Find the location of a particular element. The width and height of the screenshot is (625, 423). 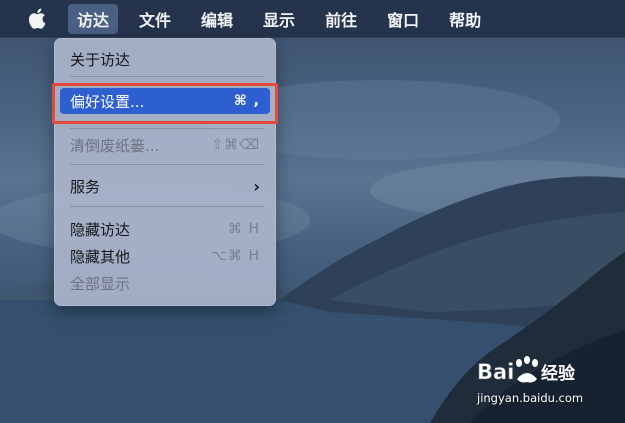

menu-item-hide-finder: 隐藏访达 ⌘ H is located at coordinates (165, 229).